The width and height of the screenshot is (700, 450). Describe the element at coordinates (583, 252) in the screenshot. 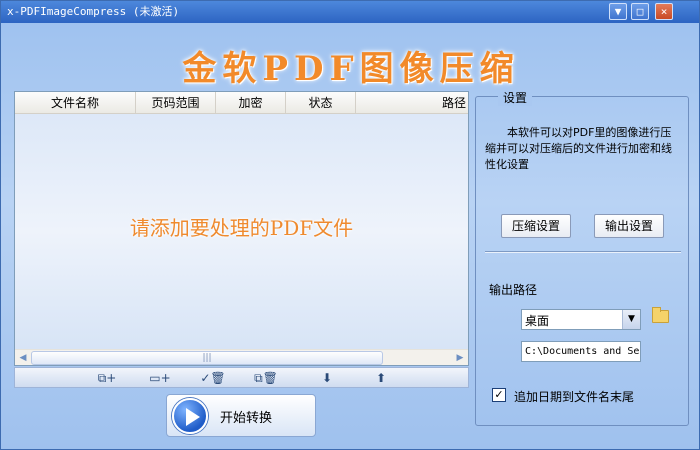

I see `settings-divider` at that location.